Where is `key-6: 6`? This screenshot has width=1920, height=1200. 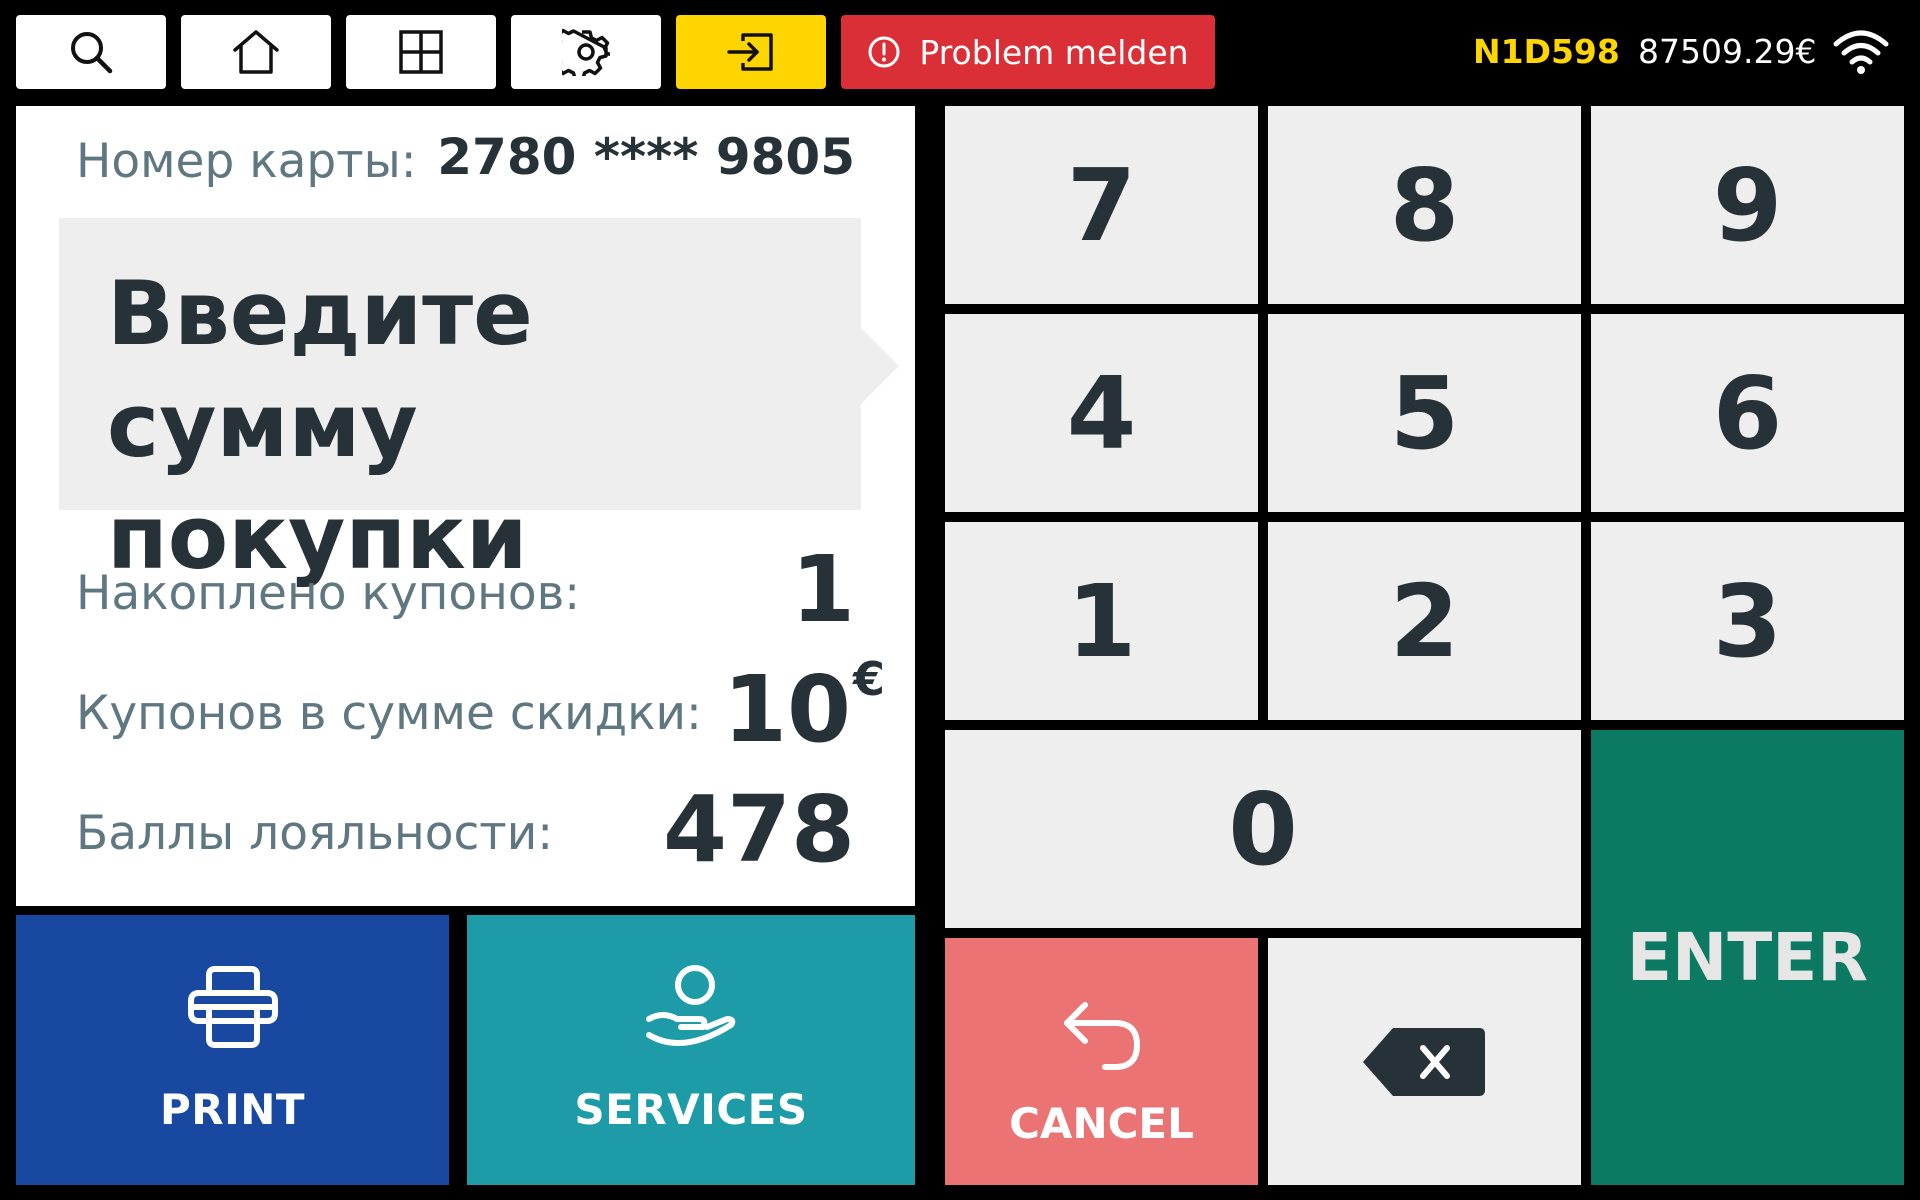 key-6: 6 is located at coordinates (1747, 413).